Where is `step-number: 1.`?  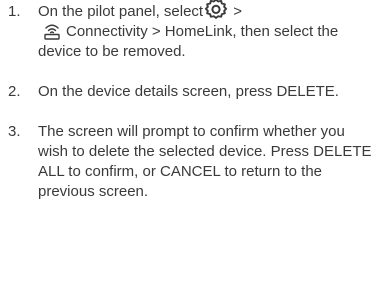
step-number: 1. is located at coordinates (14, 11).